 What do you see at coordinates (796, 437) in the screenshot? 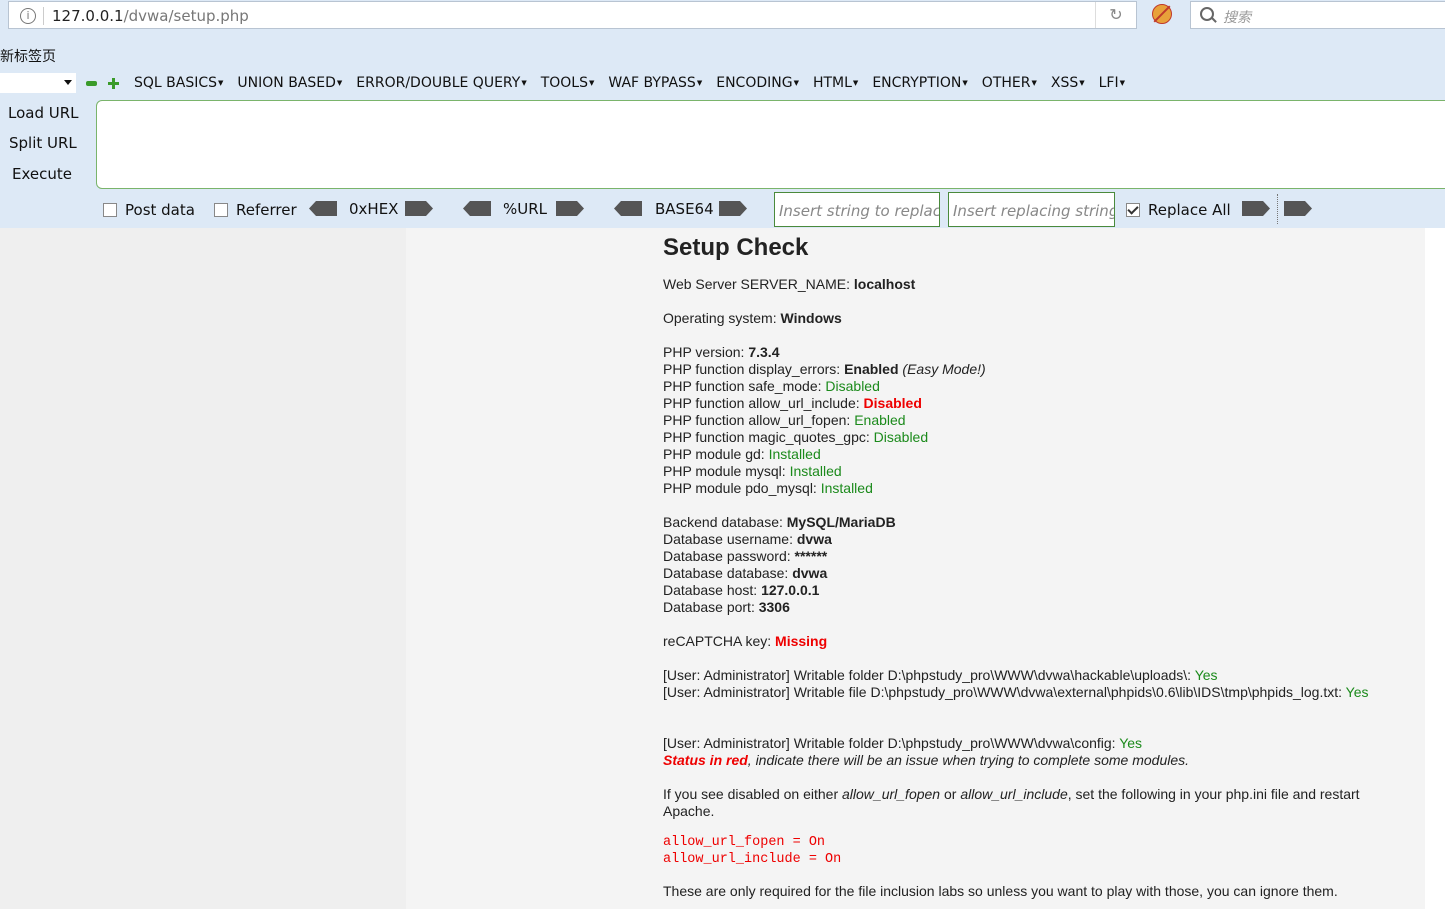
I see `magic-quotes-line: PHP function magic_quotes_gpc: Disabled` at bounding box center [796, 437].